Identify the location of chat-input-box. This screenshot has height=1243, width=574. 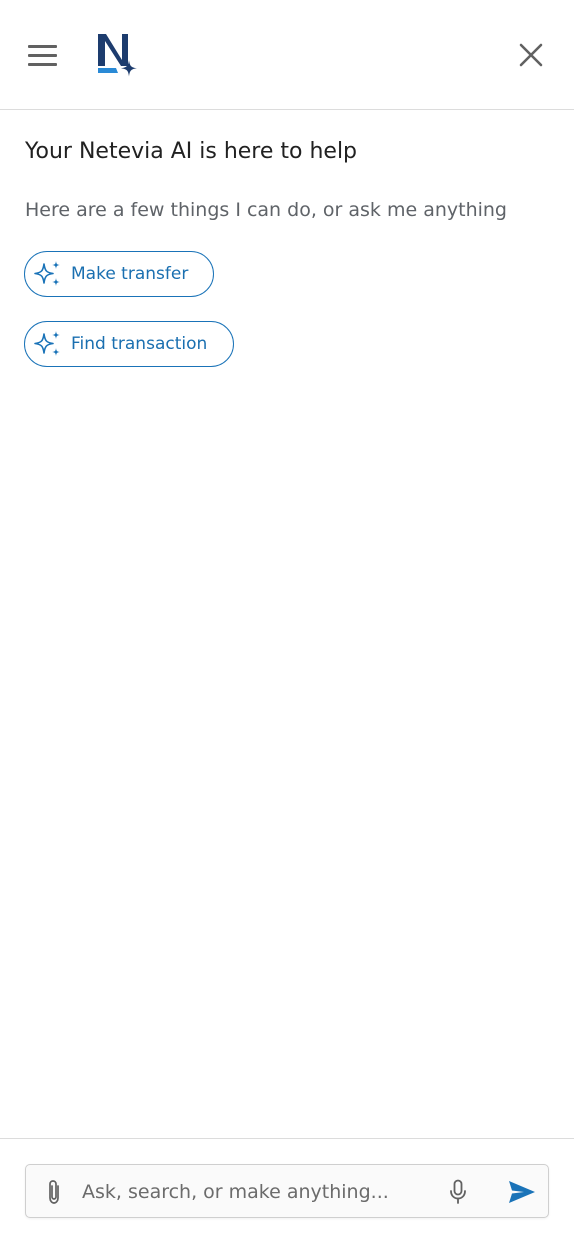
(287, 1191).